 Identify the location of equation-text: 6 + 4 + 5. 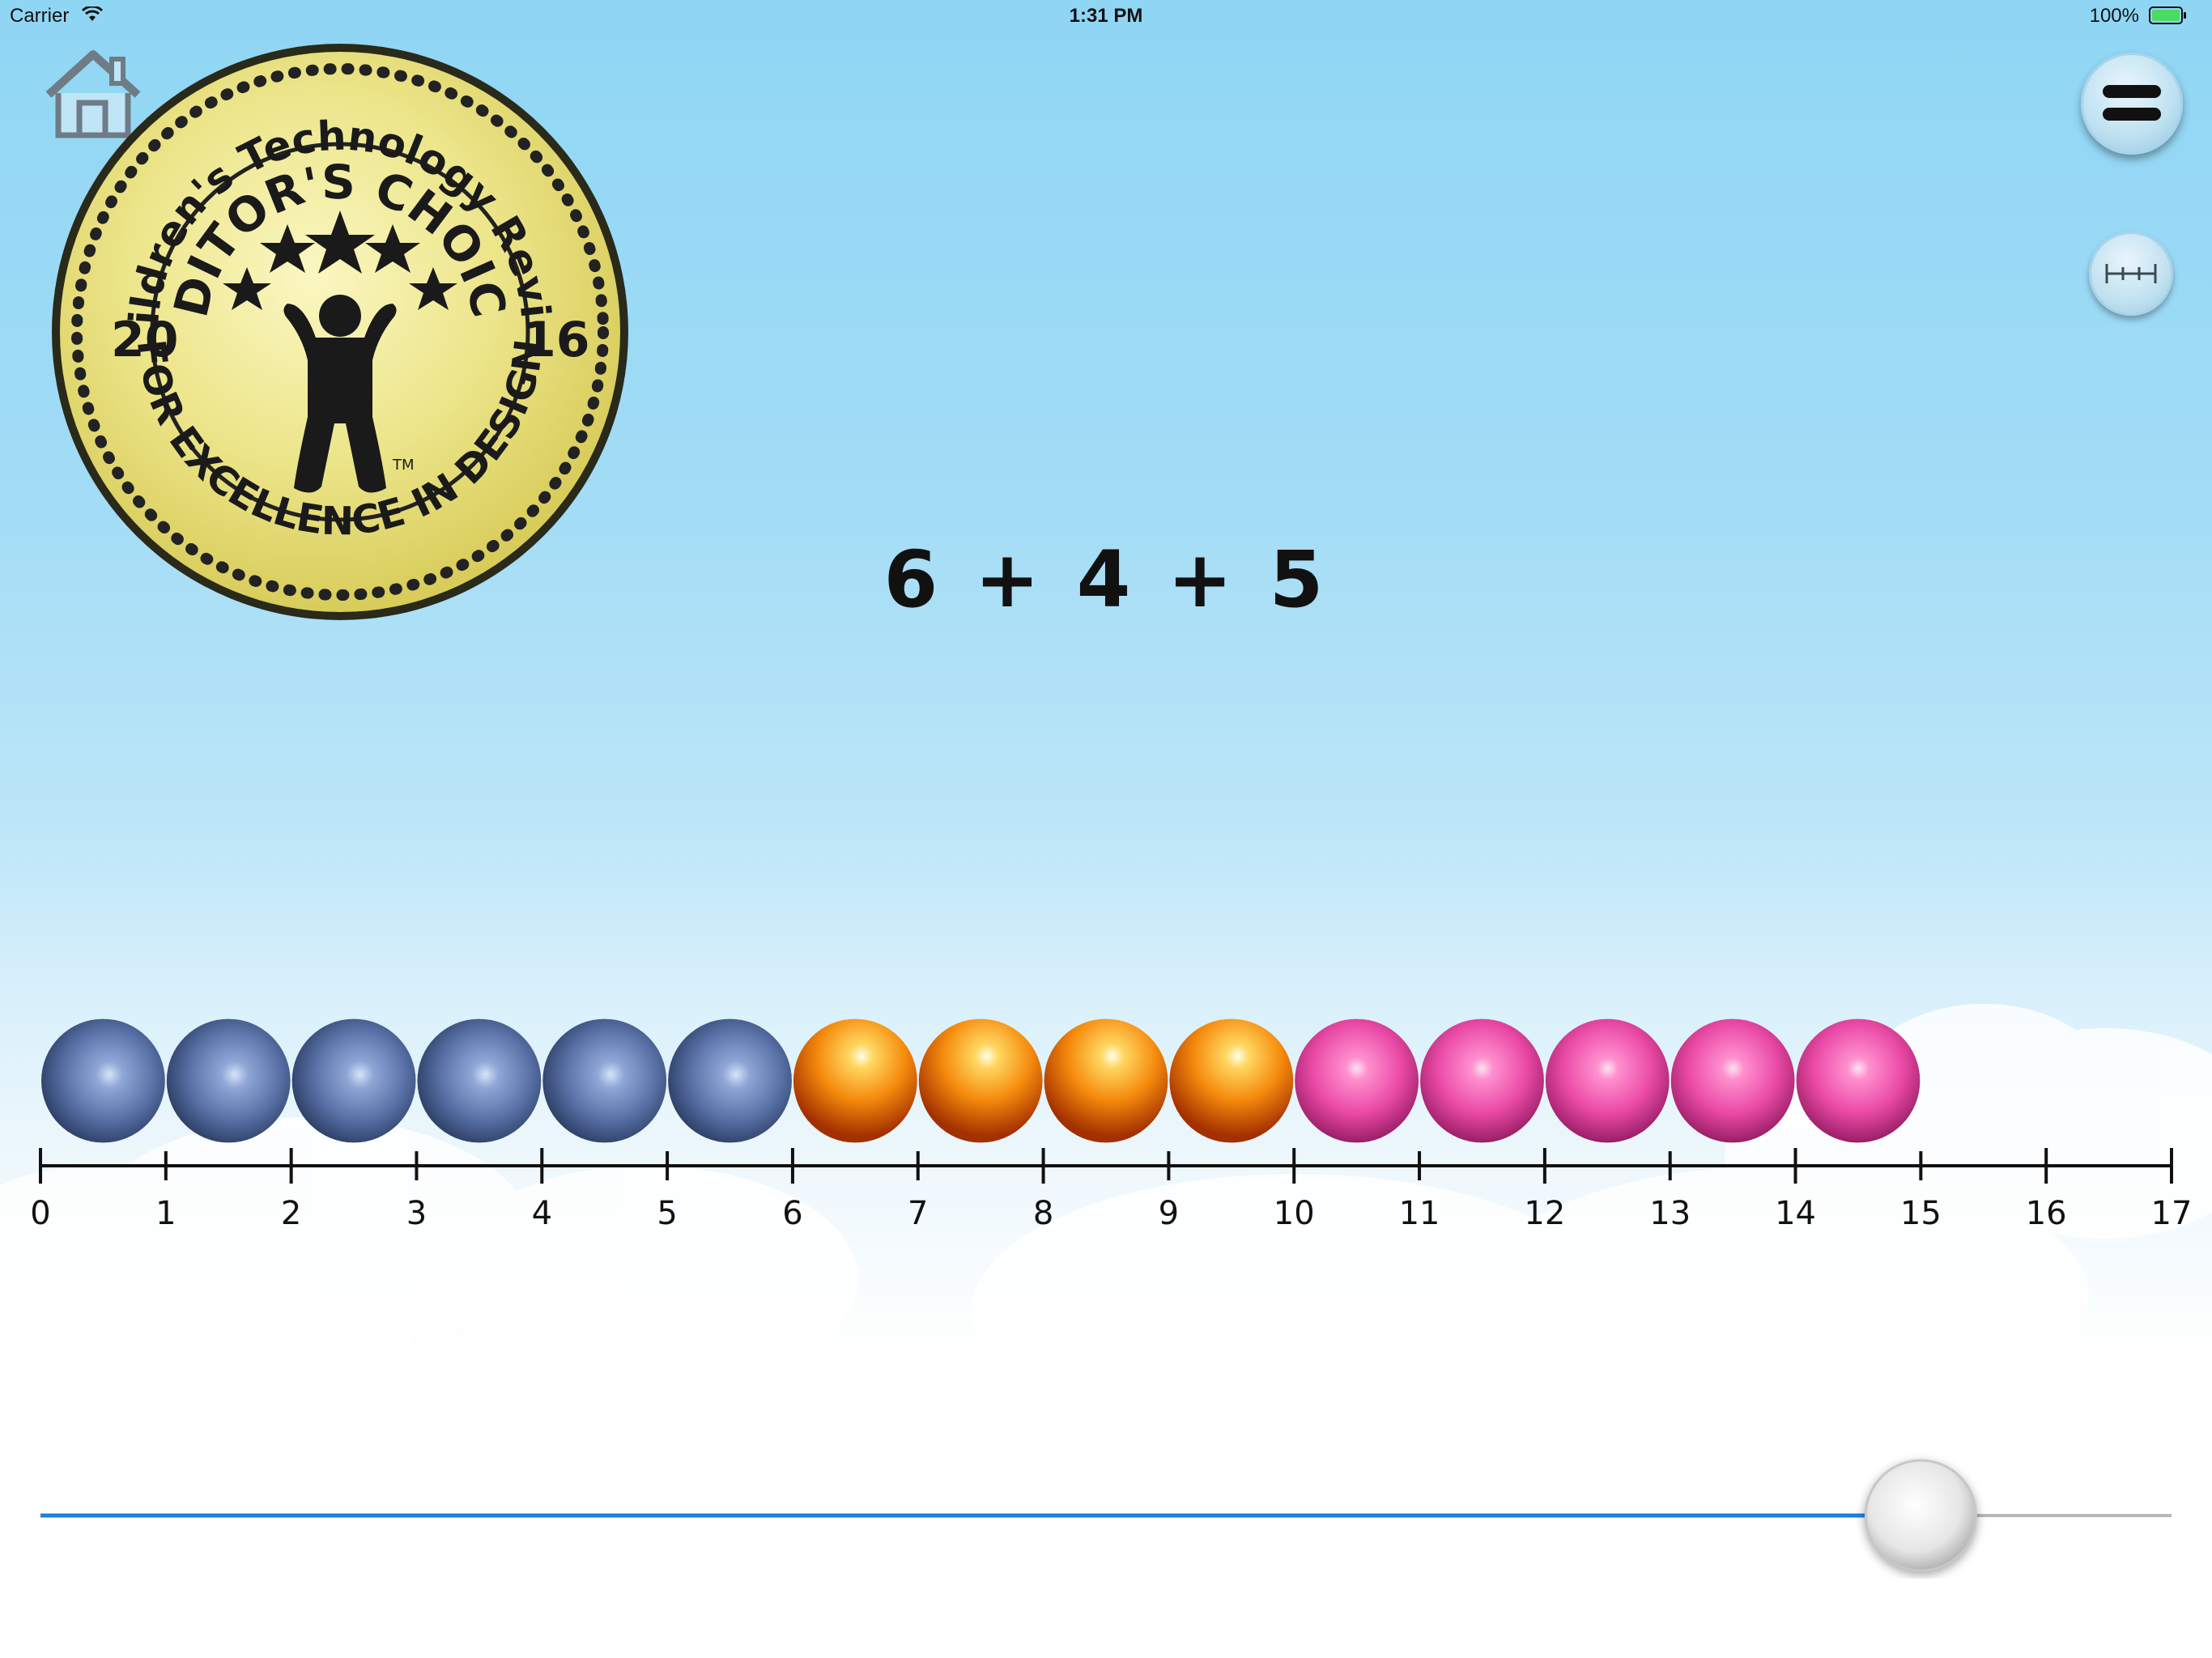
(1106, 579).